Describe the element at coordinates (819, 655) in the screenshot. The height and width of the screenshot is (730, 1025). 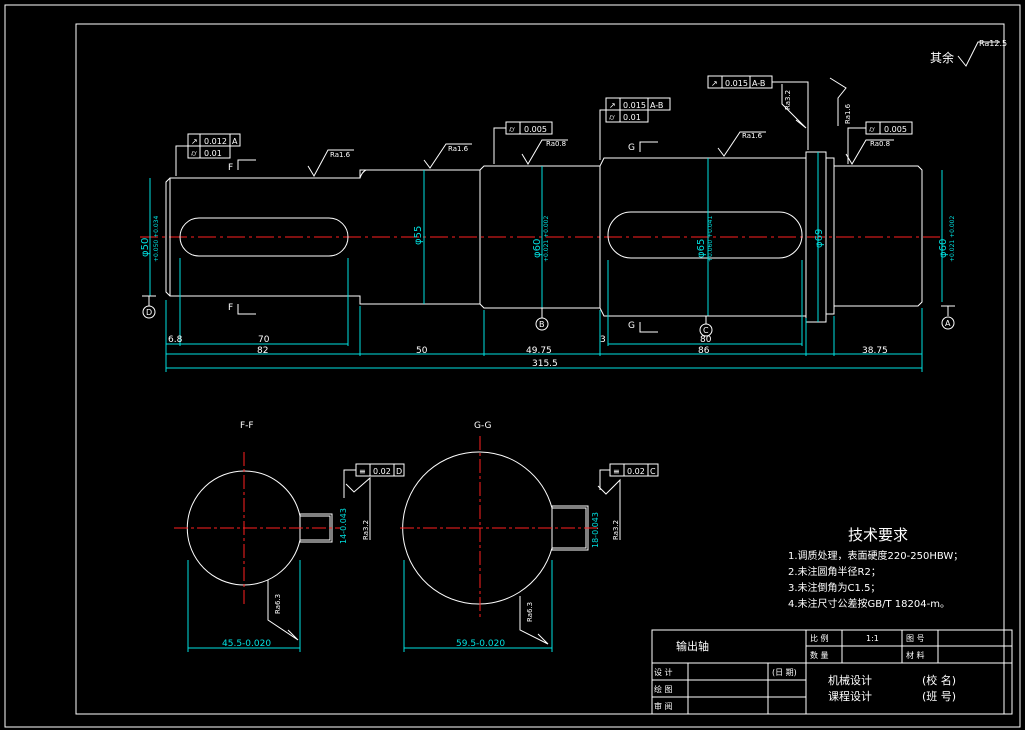
I see `quantity-label: 数 量` at that location.